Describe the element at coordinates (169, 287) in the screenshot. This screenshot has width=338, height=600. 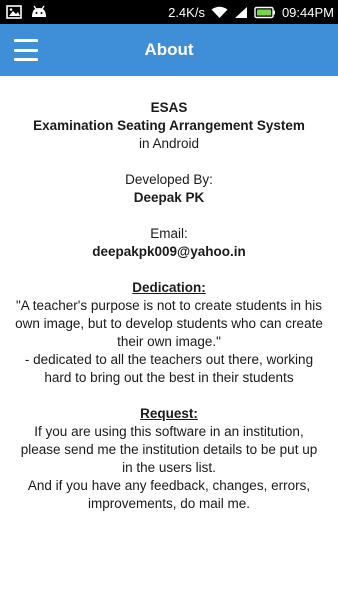
I see `dedication-heading: Dedication:` at that location.